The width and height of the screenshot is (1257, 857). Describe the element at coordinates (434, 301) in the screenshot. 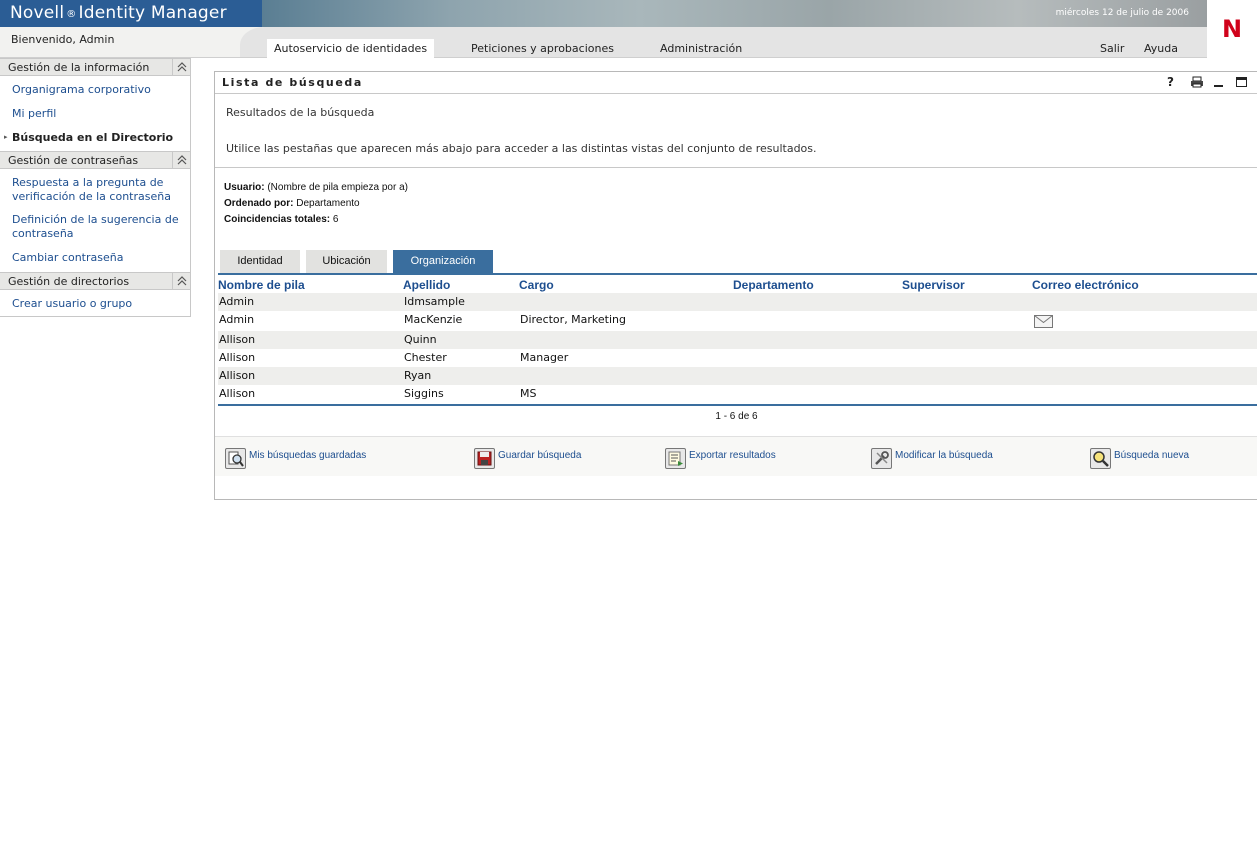

I see `cell-last-name: Idmsample` at that location.